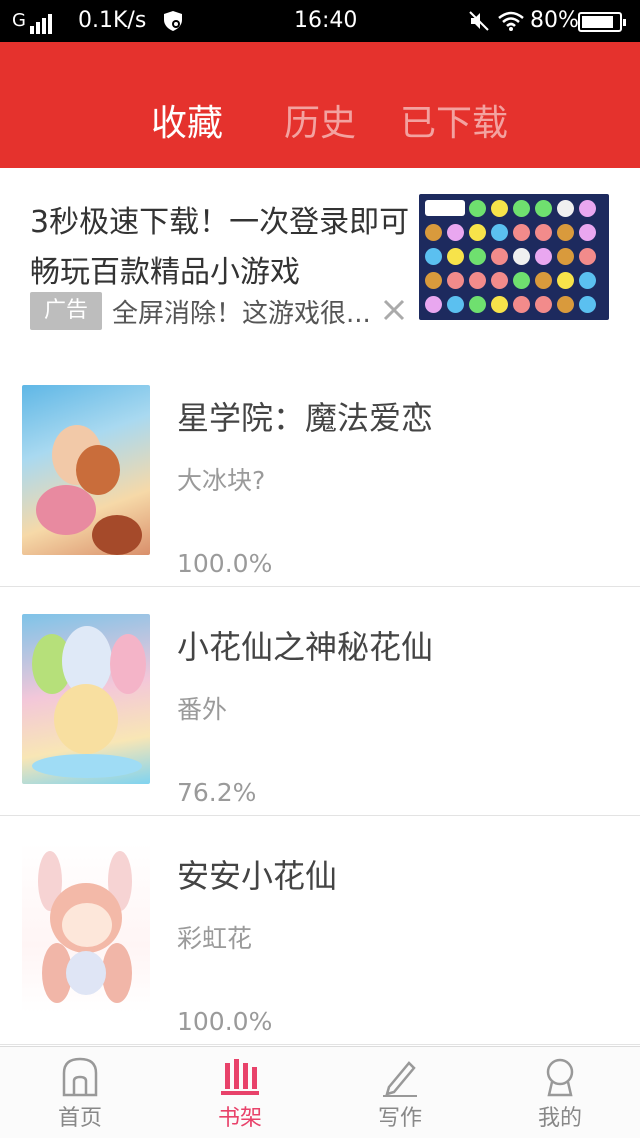  What do you see at coordinates (326, 20) in the screenshot?
I see `clock: 16:40` at bounding box center [326, 20].